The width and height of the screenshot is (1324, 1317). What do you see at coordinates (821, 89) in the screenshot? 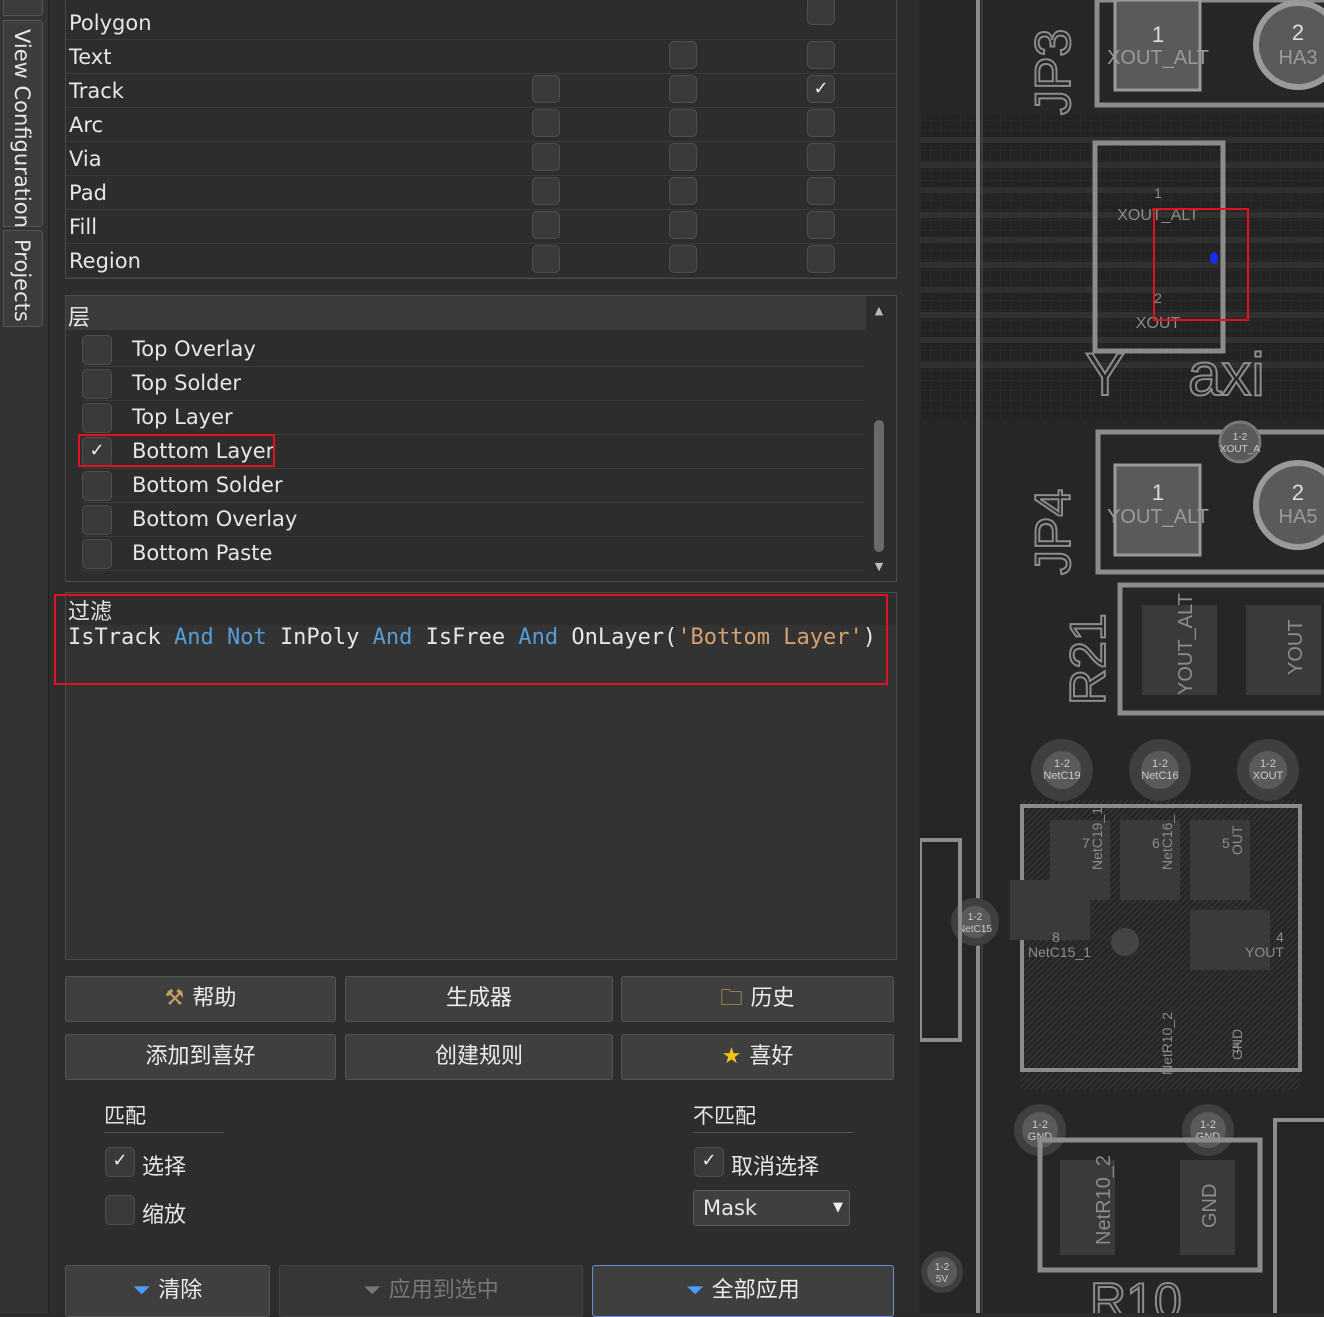
I see `object-checkbox: ✓` at bounding box center [821, 89].